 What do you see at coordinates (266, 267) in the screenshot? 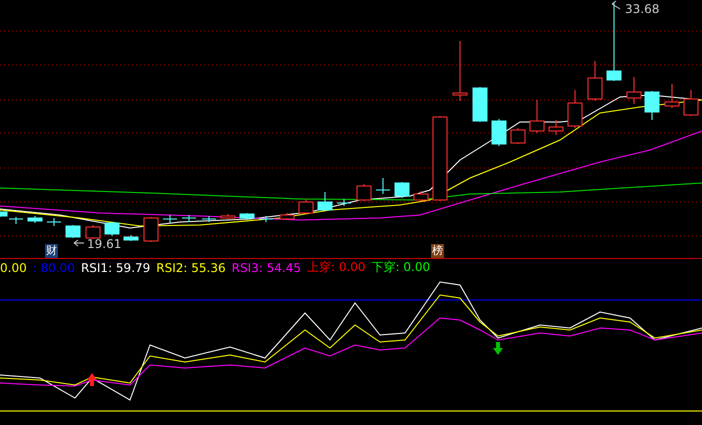
I see `legend-value: RSI3: 54.45` at bounding box center [266, 267].